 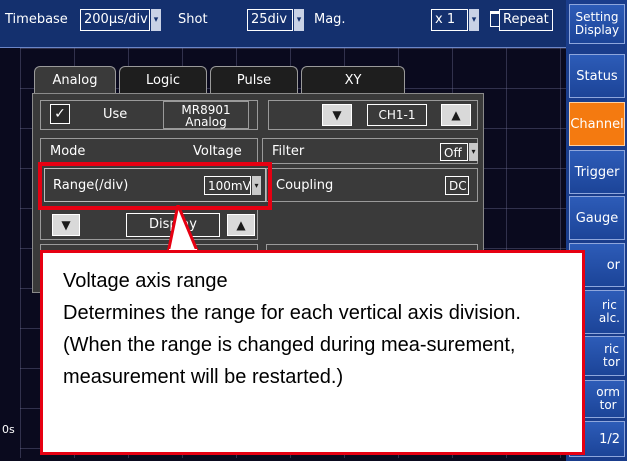 What do you see at coordinates (115, 114) in the screenshot?
I see `use-label: Use` at bounding box center [115, 114].